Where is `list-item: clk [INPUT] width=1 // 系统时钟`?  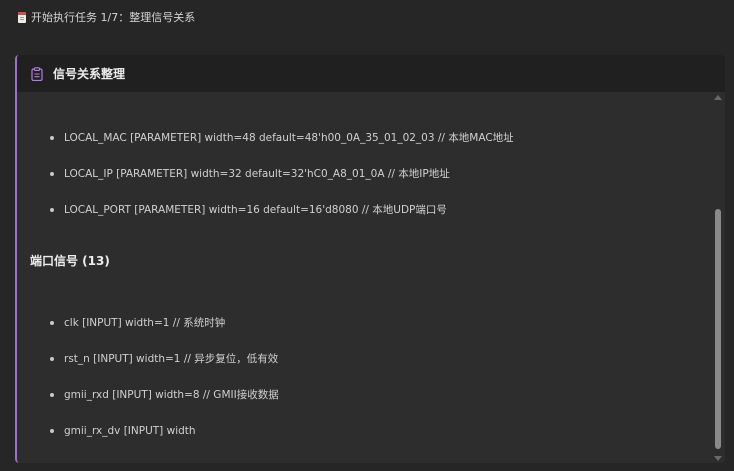 list-item: clk [INPUT] width=1 // 系统时钟 is located at coordinates (164, 334).